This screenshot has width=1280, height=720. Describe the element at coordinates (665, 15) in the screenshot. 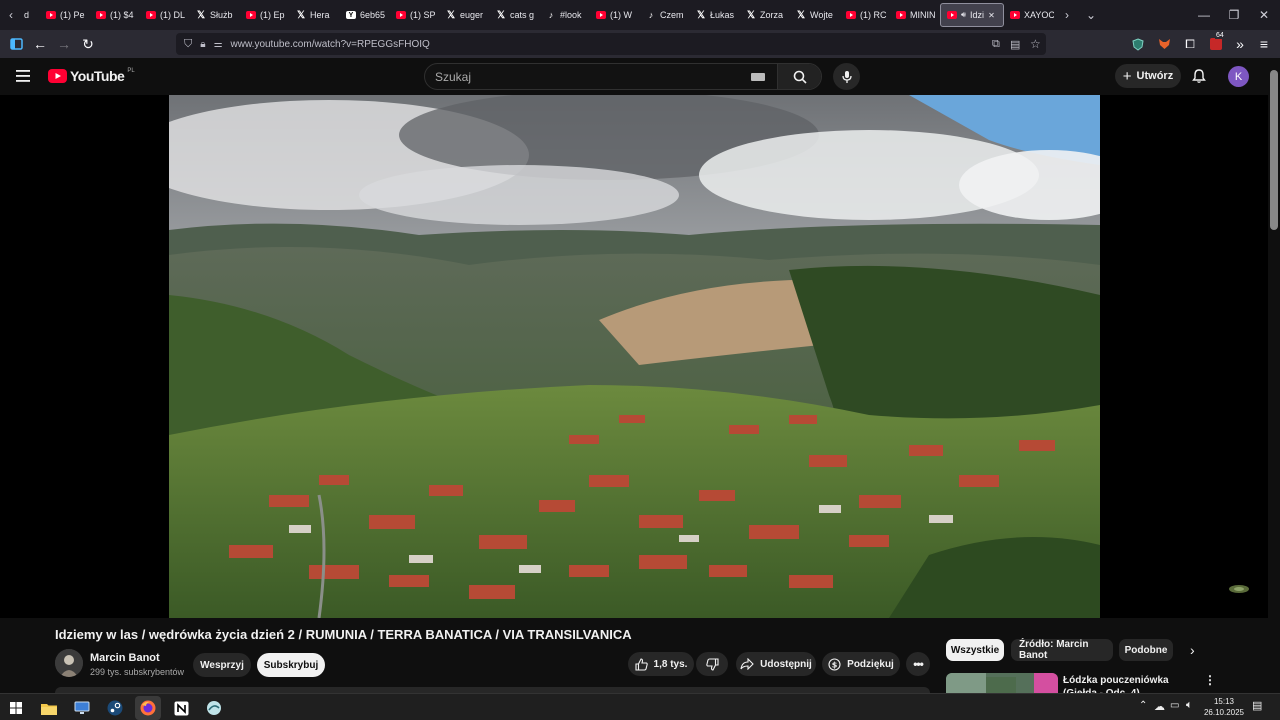

I see `browser-tab: ♪ Czem` at that location.